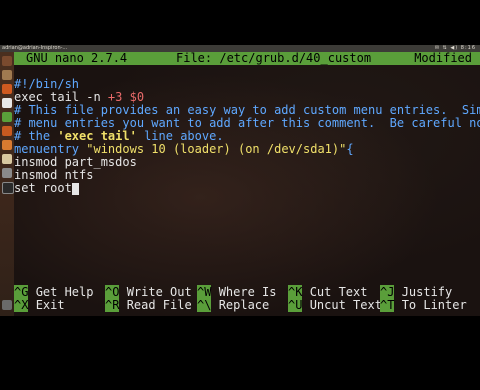 The width and height of the screenshot is (480, 390). What do you see at coordinates (79, 97) in the screenshot?
I see `buffer-line: exec tail -n +3 $0` at bounding box center [79, 97].